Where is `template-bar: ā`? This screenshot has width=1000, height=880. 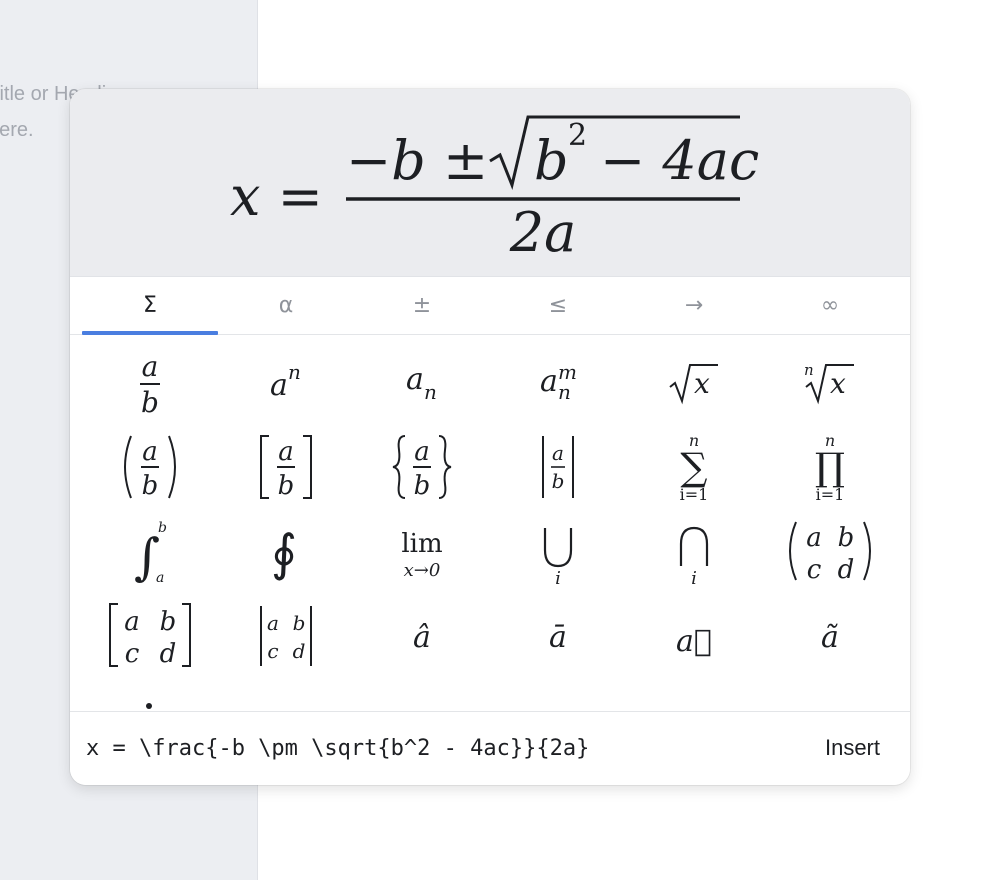 template-bar: ā is located at coordinates (558, 635).